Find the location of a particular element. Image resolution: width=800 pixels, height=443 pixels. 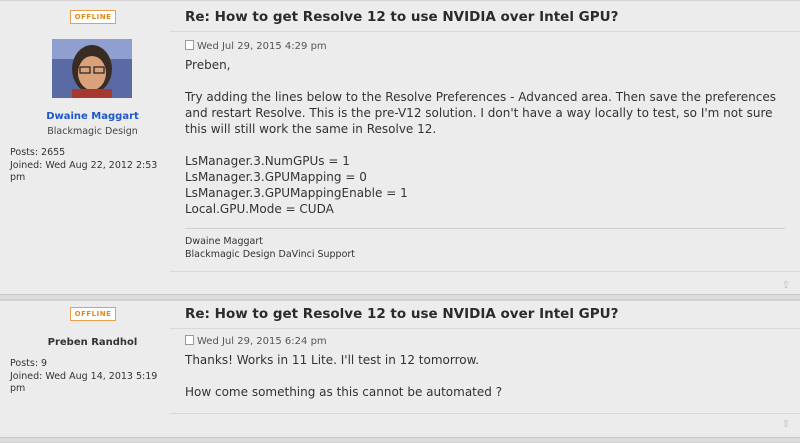

post-date: Wed Jul 29, 2015 4:29 pm is located at coordinates (256, 46).